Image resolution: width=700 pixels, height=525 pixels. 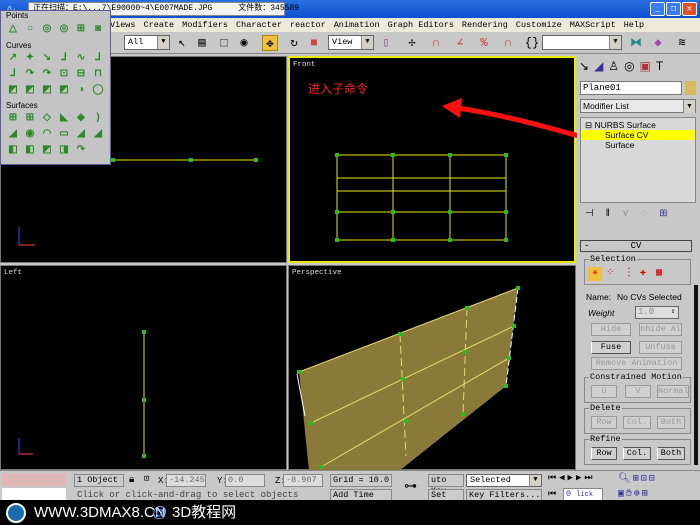 I want to click on nurbs-tool-icon: ⊟, so click(x=81, y=74).